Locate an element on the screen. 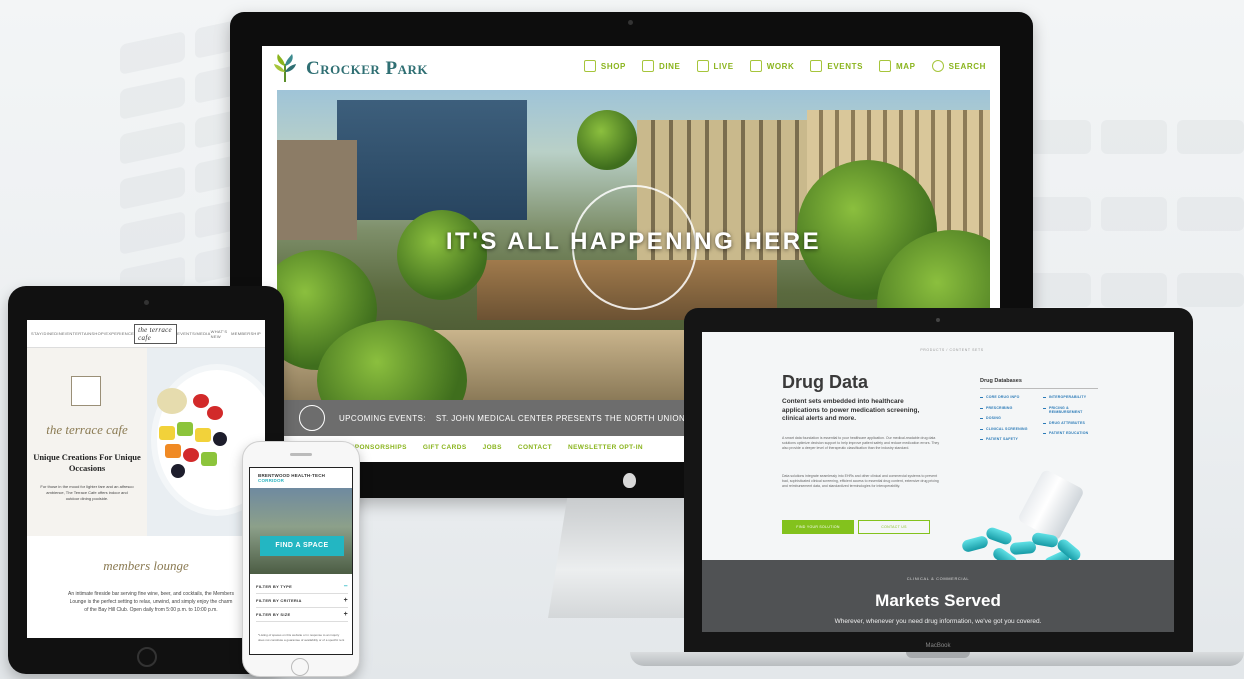 The width and height of the screenshot is (1244, 679). find-a-space-button: FIND A SPACE is located at coordinates (302, 546).